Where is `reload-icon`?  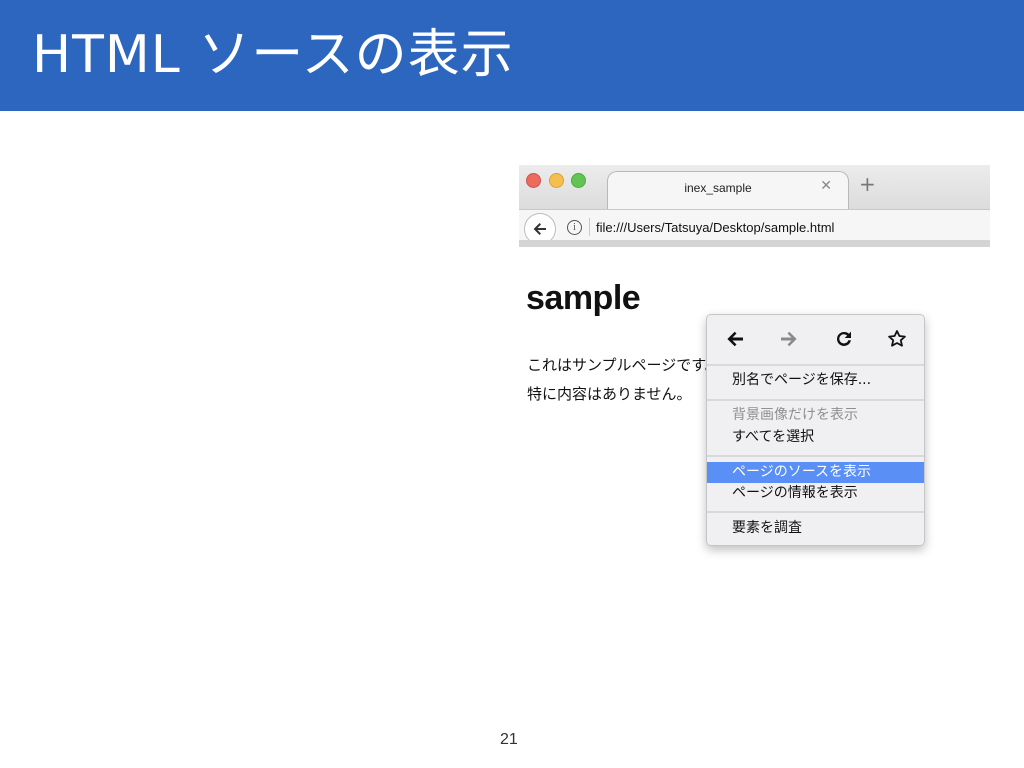
reload-icon is located at coordinates (844, 339).